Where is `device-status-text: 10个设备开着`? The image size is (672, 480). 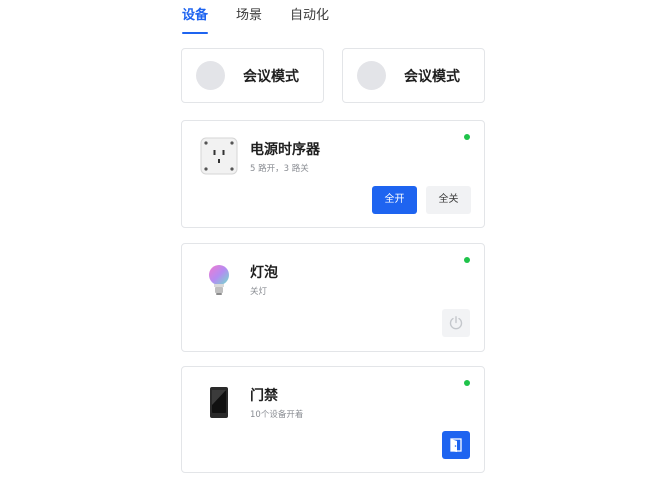
device-status-text: 10个设备开着 is located at coordinates (277, 415).